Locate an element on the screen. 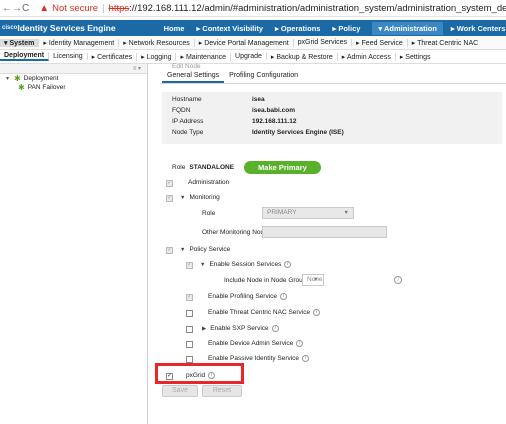 This screenshot has height=424, width=506. submenu-backup-restore: ▸ Backup & Restore is located at coordinates (302, 56).